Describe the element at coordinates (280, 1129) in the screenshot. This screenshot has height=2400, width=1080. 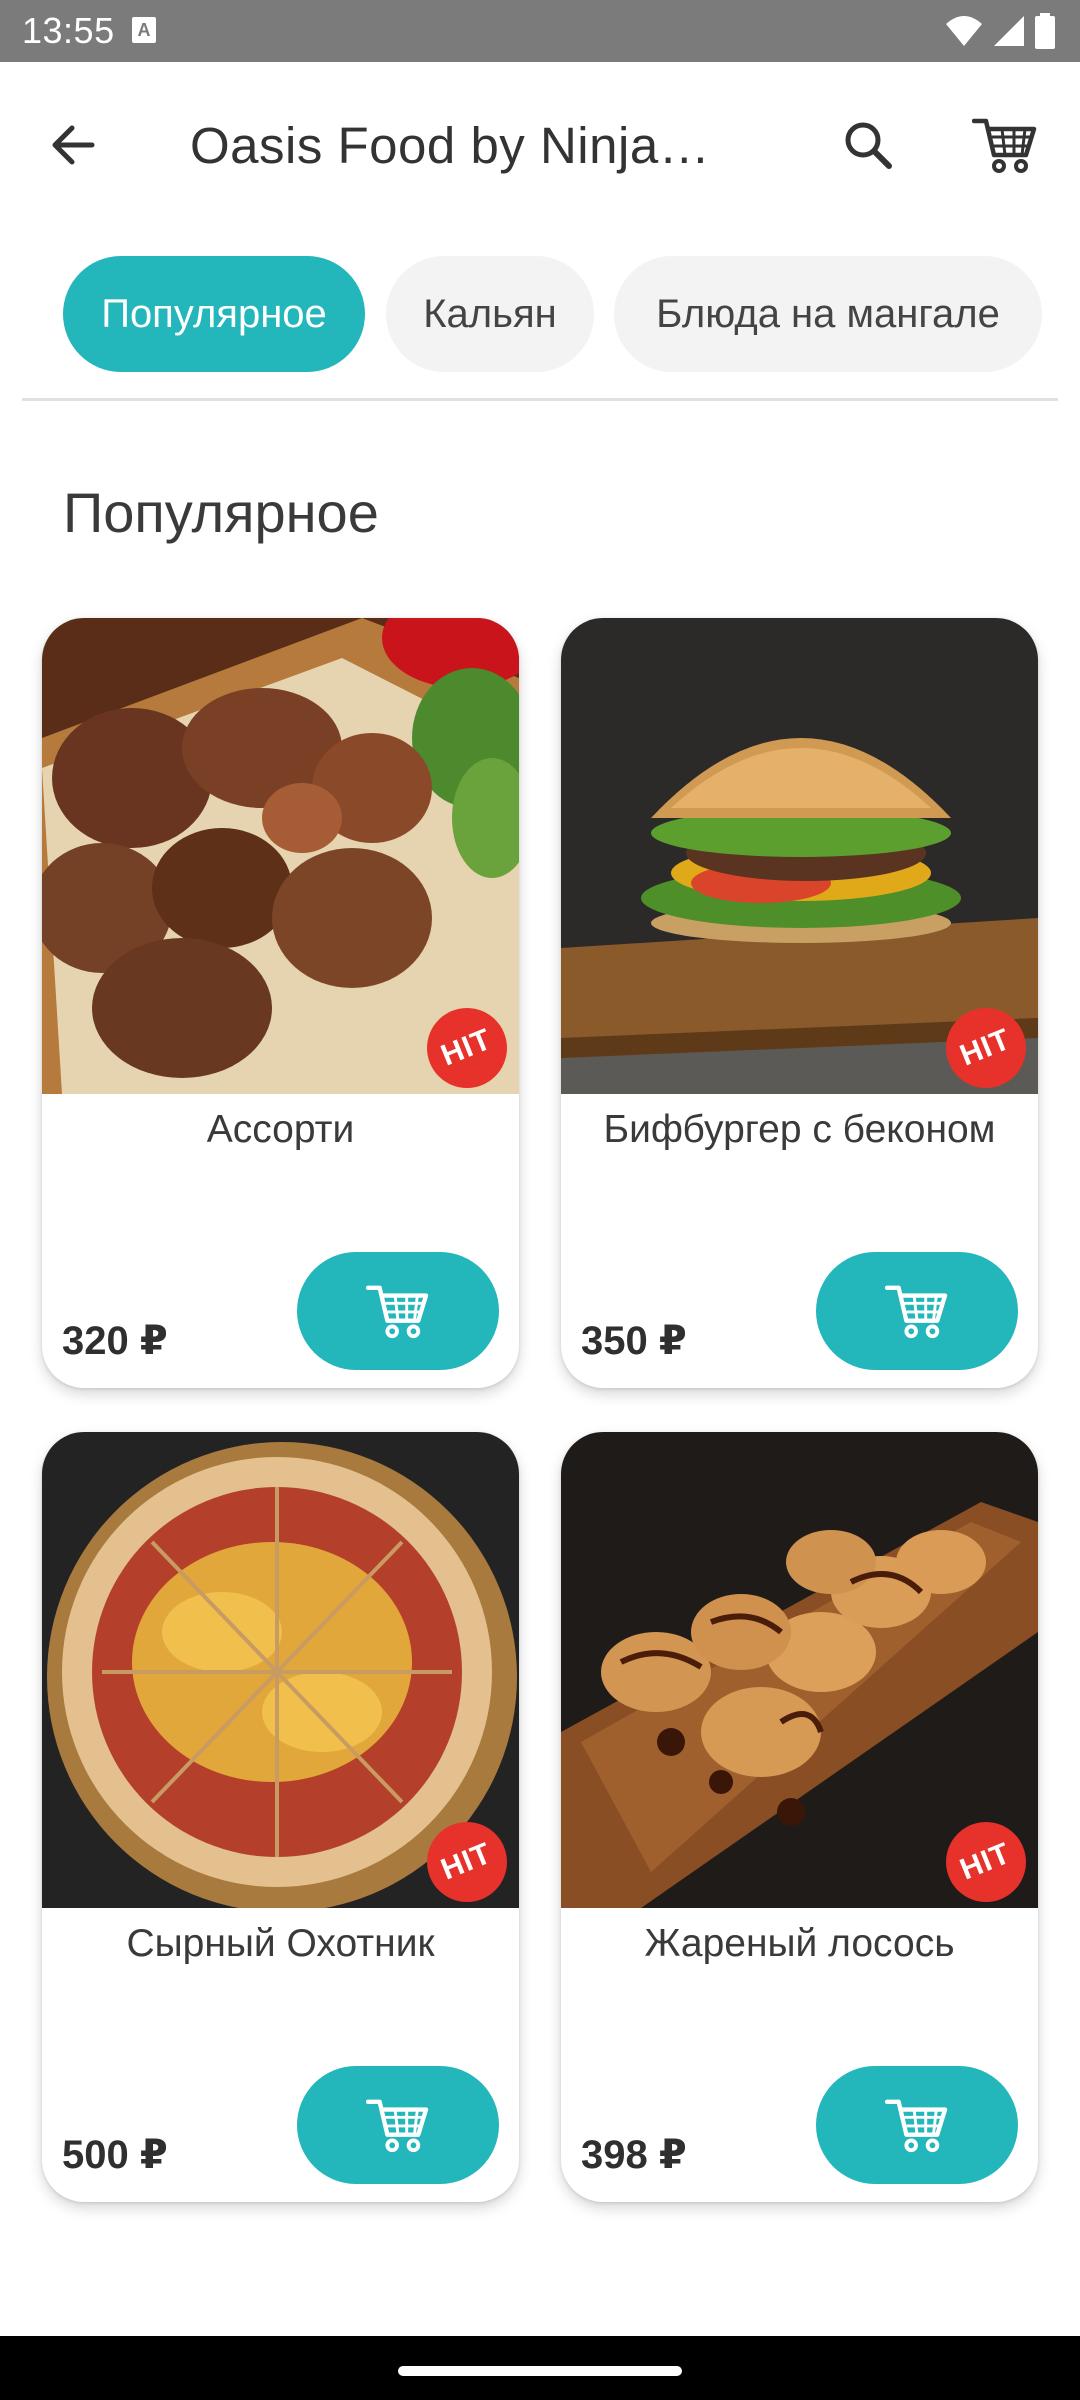
I see `product-name: Ассорти` at that location.